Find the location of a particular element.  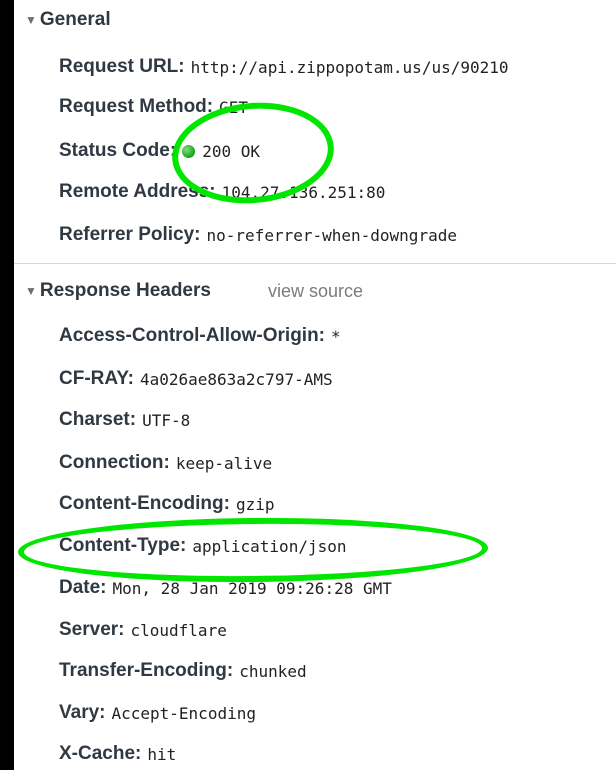

general-row-request-method: Request Method: GET is located at coordinates (153, 107).